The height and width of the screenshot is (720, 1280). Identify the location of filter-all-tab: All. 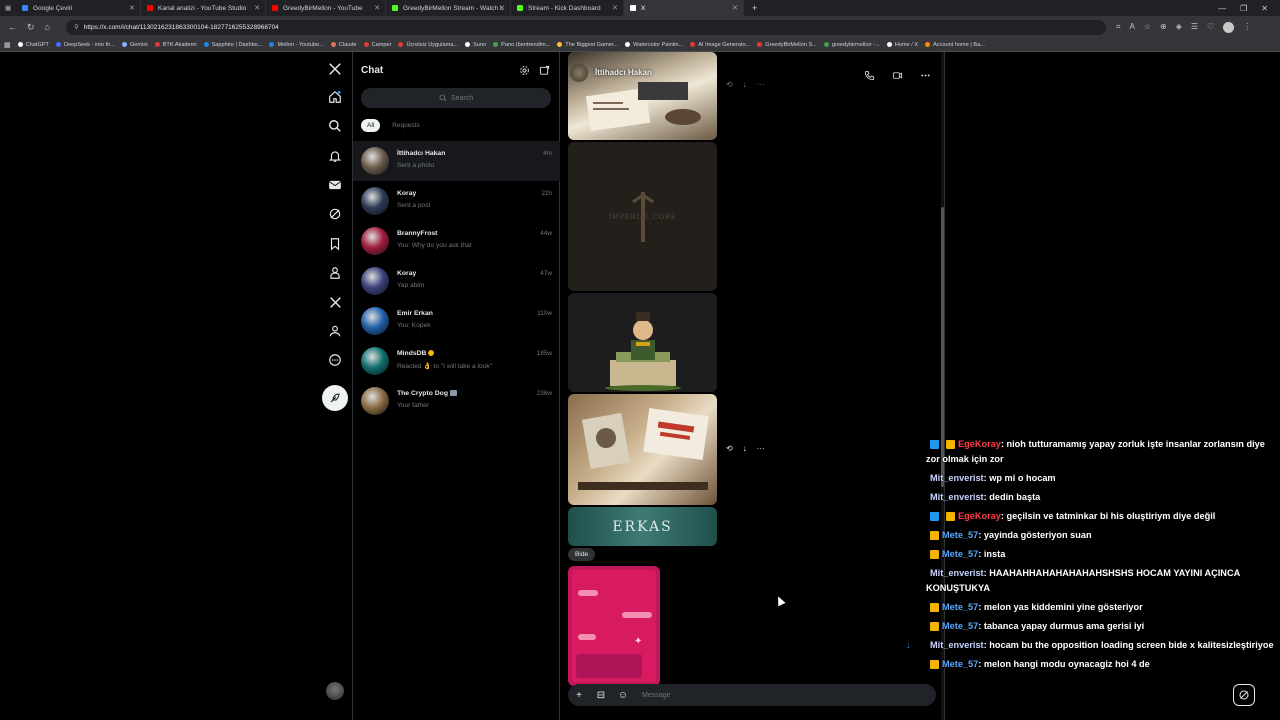
(371, 125).